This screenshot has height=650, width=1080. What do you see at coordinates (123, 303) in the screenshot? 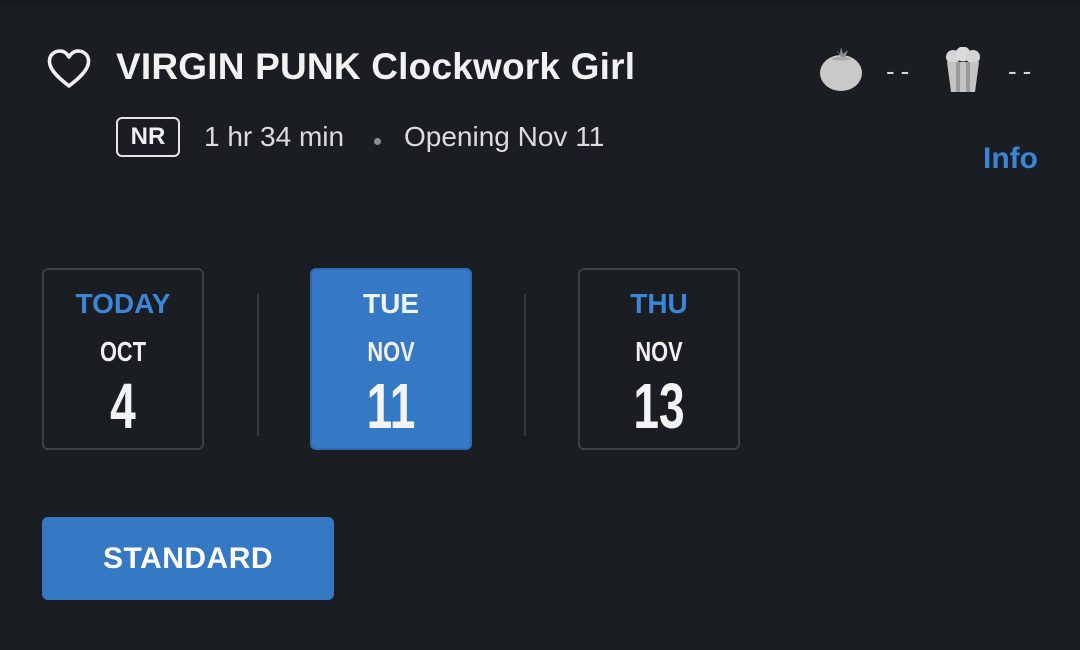
I see `date-weekday: TODAY` at bounding box center [123, 303].